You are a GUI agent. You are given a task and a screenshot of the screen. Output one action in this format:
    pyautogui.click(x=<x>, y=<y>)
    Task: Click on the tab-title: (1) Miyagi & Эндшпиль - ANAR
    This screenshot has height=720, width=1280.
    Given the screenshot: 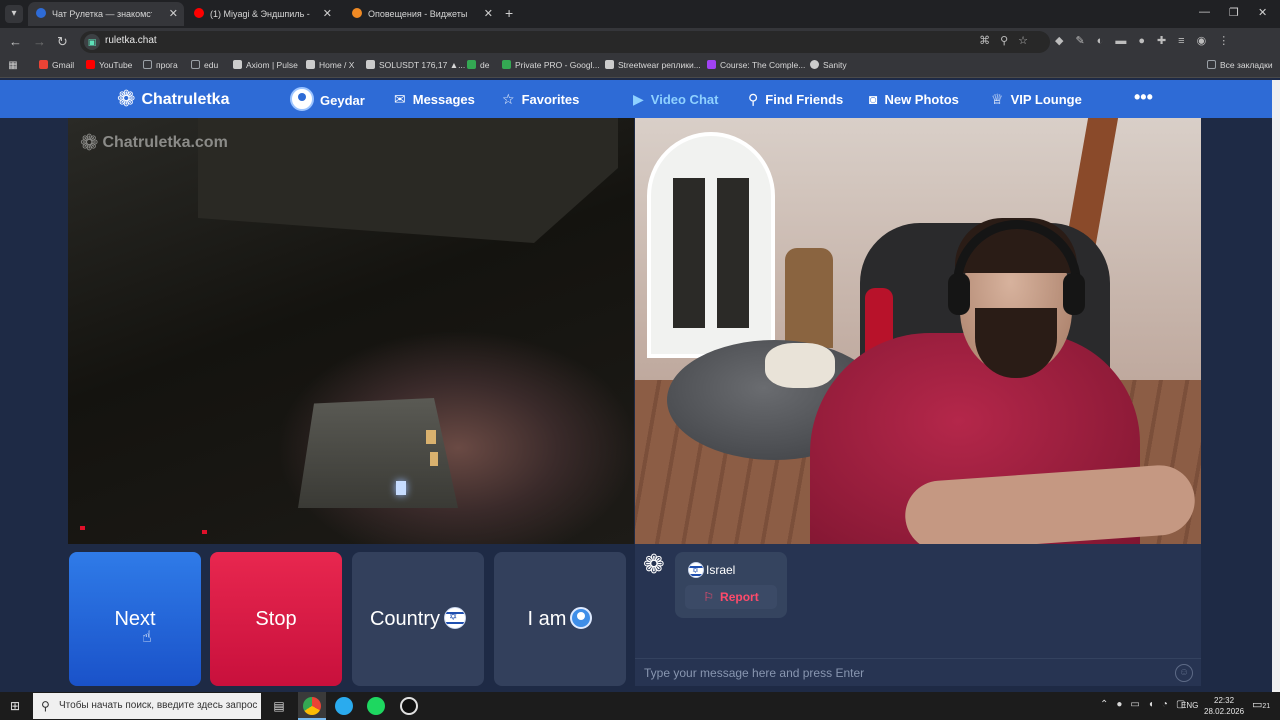 What is the action you would take?
    pyautogui.click(x=260, y=14)
    